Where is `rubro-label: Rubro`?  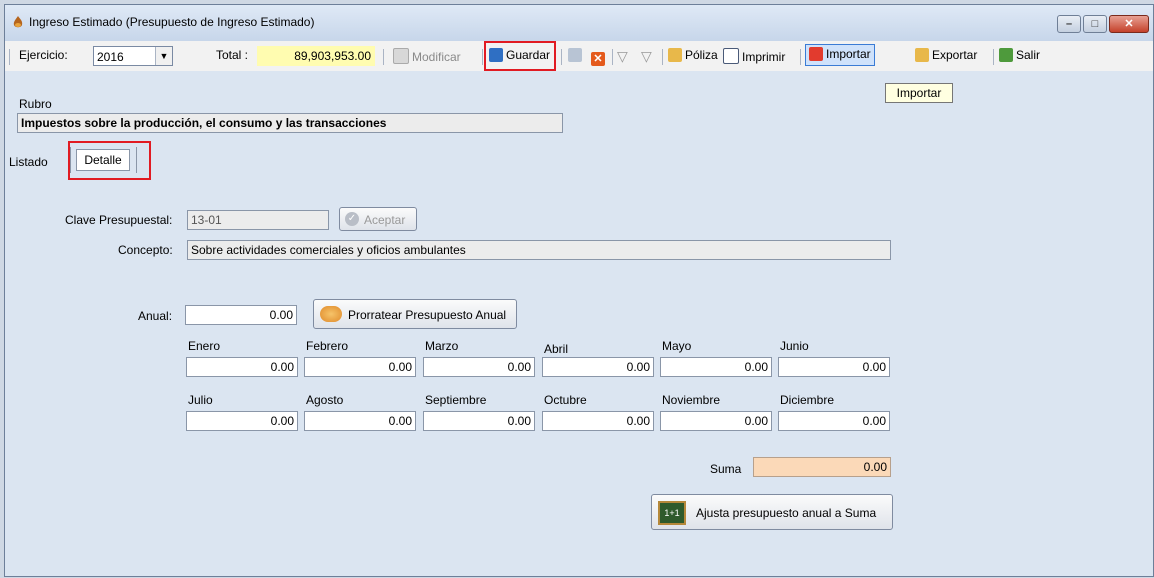
rubro-label: Rubro is located at coordinates (35, 104).